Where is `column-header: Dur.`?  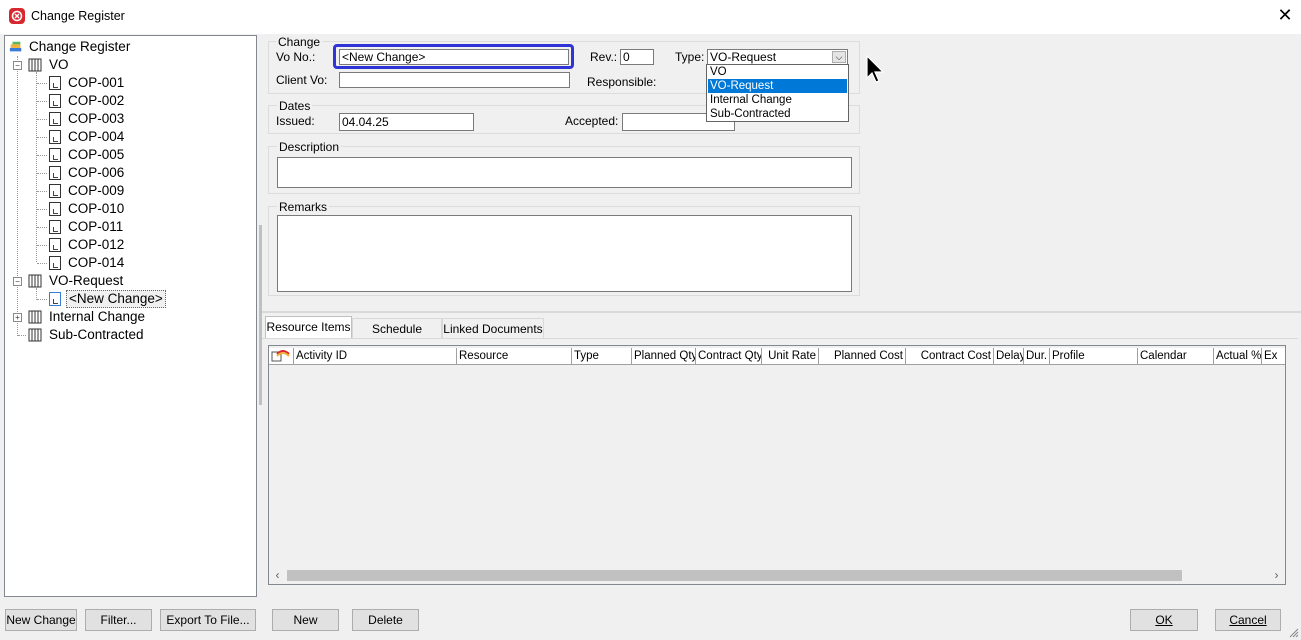 column-header: Dur. is located at coordinates (1037, 356).